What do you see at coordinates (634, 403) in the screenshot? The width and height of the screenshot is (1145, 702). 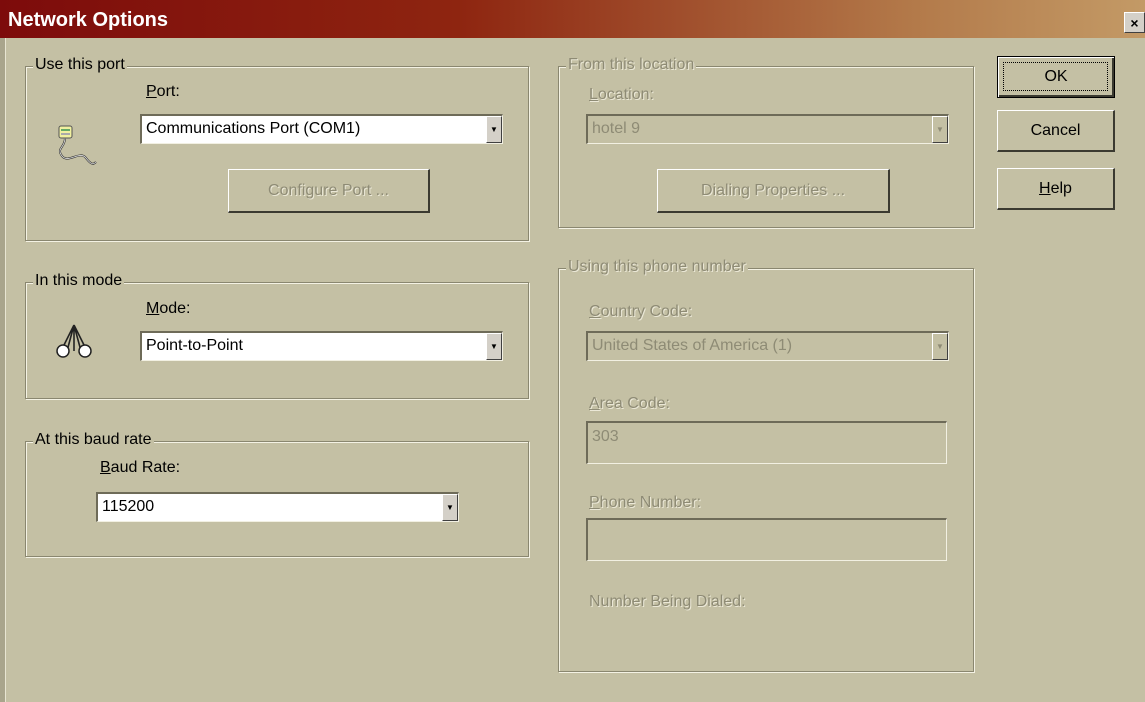 I see `area-code-label-rest: rea Code:` at bounding box center [634, 403].